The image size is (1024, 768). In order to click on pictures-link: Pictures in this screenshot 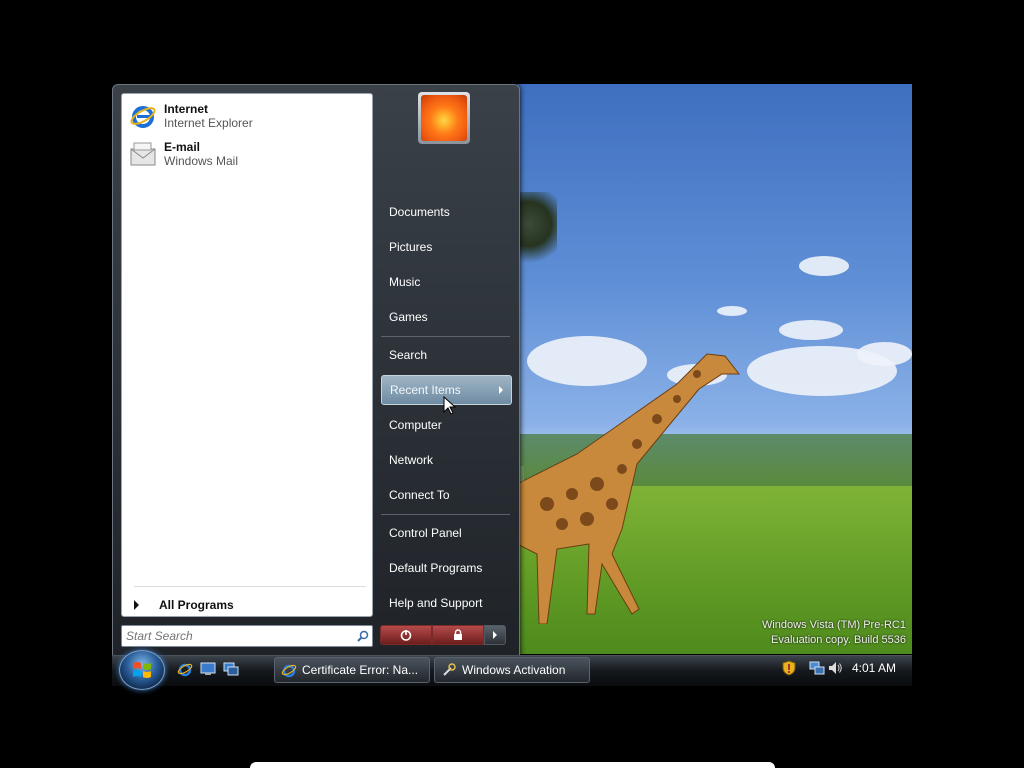, I will do `click(446, 247)`.